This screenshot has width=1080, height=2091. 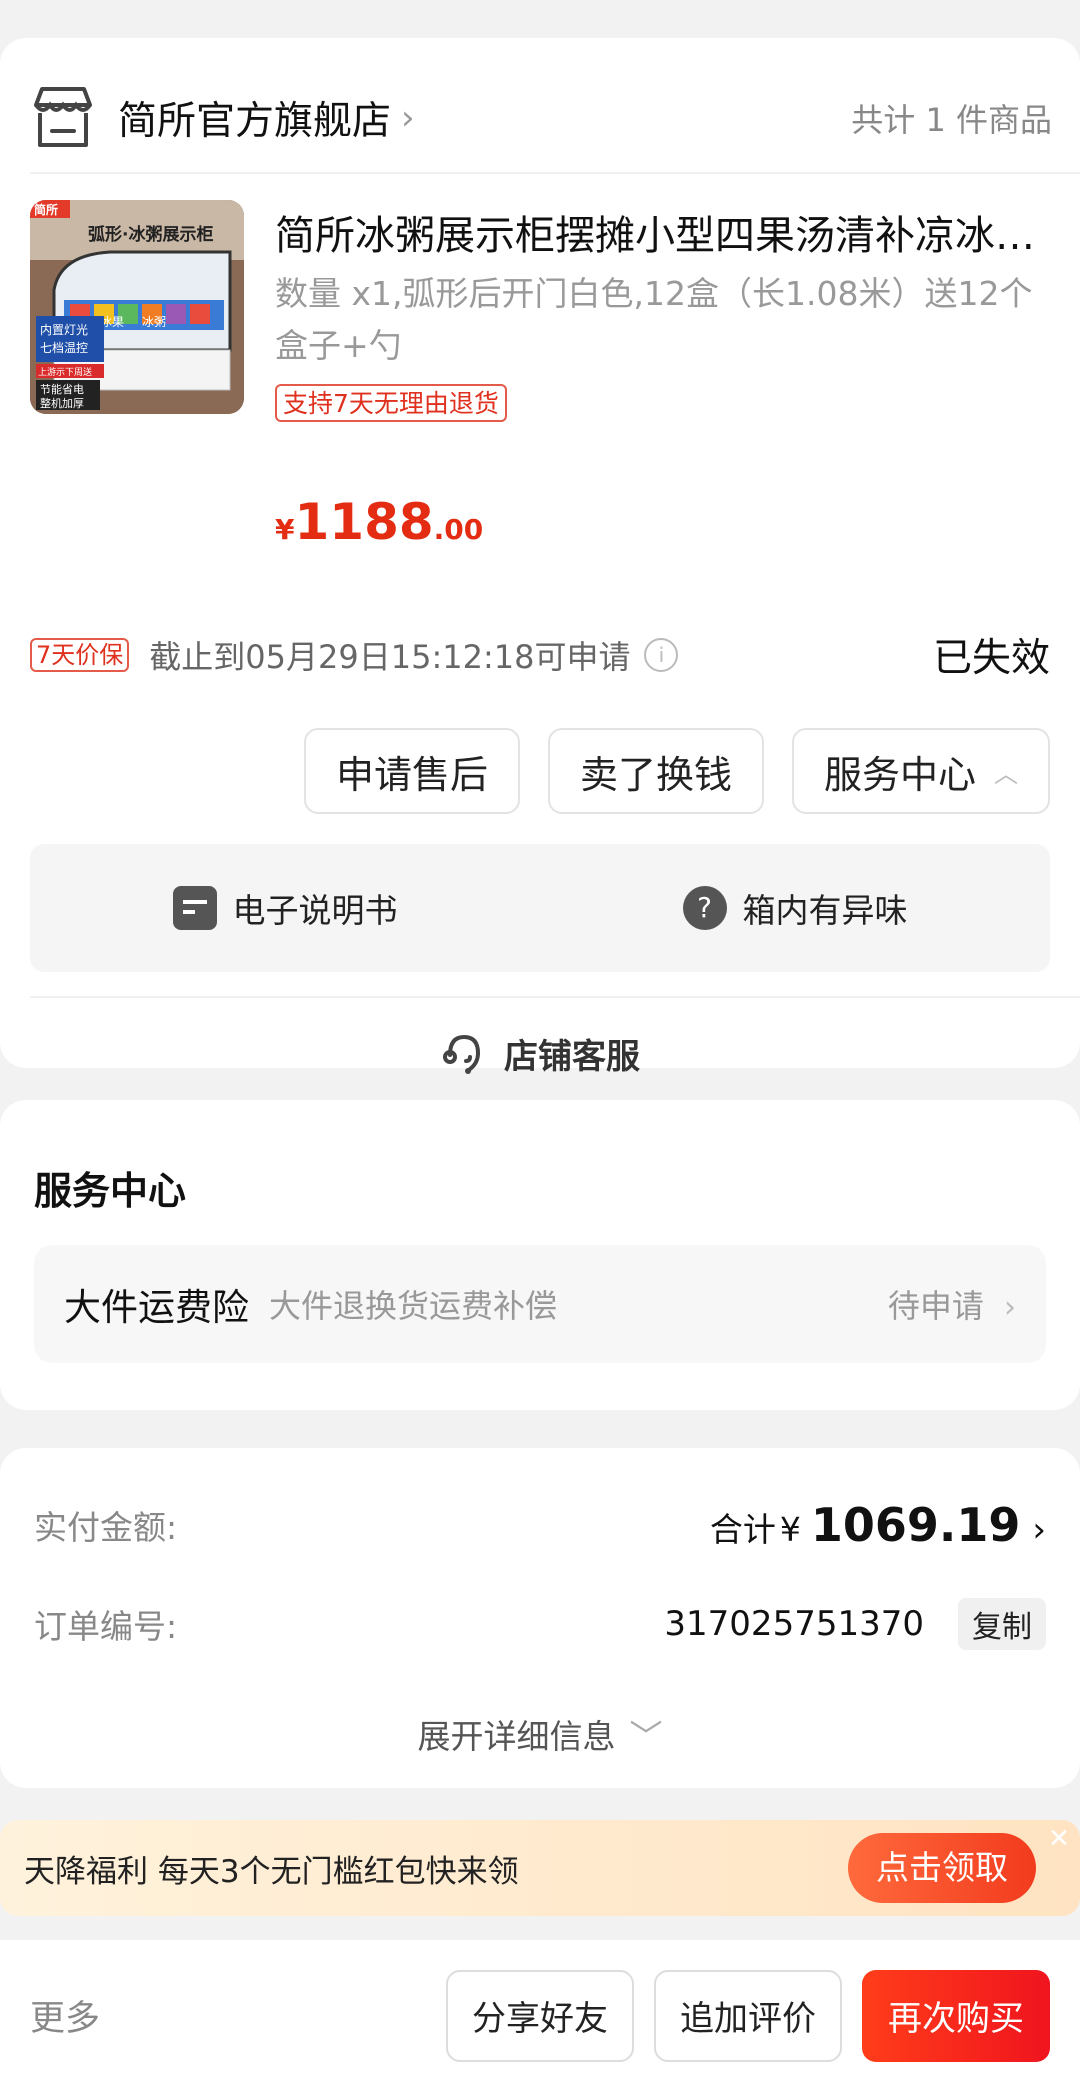 What do you see at coordinates (794, 1624) in the screenshot?
I see `order-number: 317025751370` at bounding box center [794, 1624].